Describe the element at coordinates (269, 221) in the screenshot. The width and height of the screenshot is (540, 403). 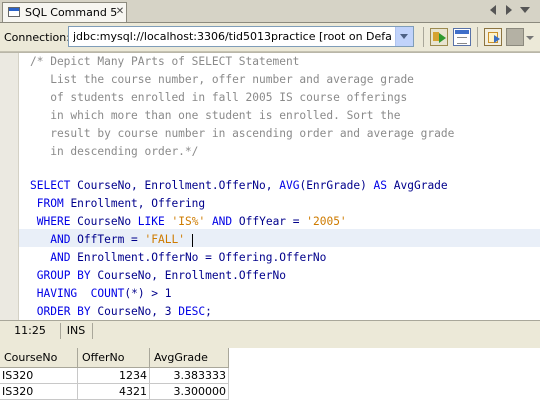
I see `identifier: OffYear =` at that location.